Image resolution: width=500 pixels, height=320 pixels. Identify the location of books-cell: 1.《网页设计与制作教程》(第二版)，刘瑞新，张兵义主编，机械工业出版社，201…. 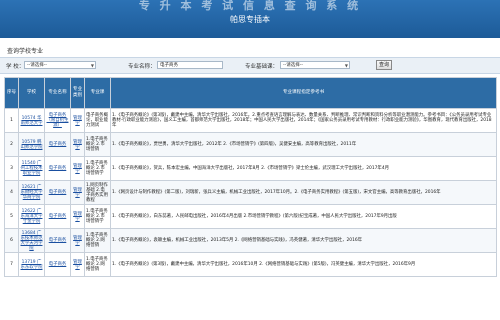
(303, 192).